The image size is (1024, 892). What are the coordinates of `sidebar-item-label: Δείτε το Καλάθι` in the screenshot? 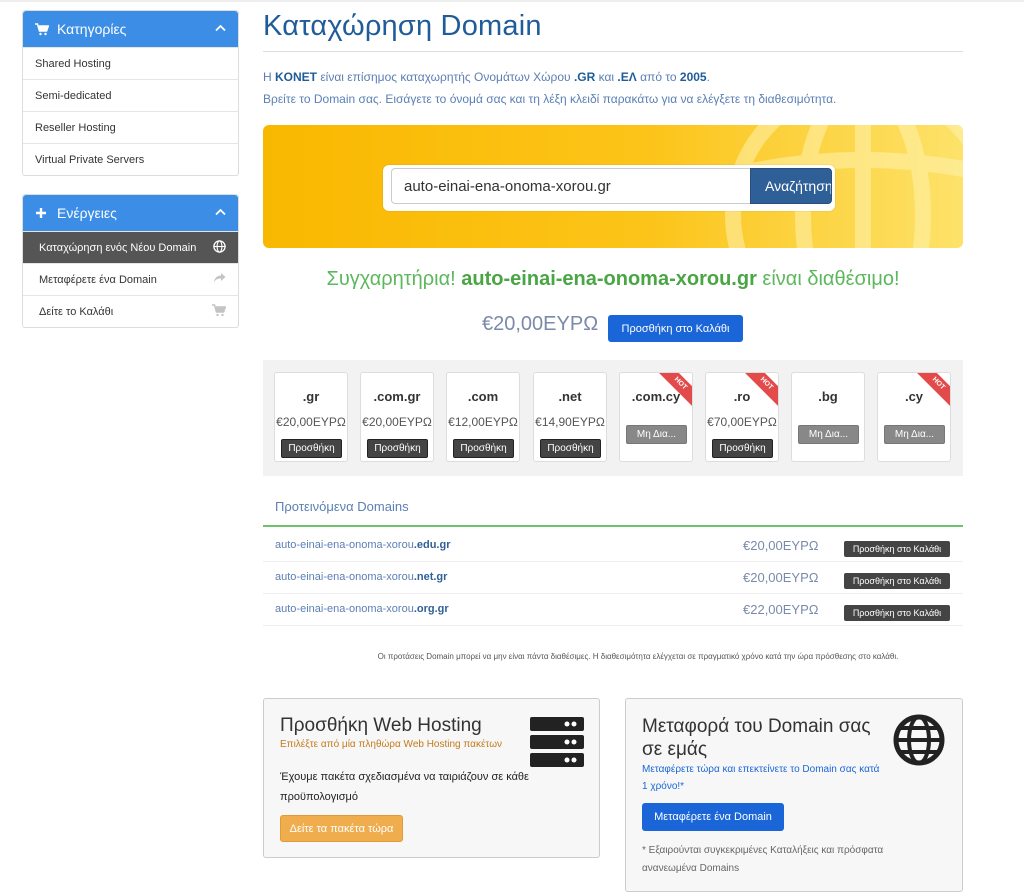 It's located at (76, 311).